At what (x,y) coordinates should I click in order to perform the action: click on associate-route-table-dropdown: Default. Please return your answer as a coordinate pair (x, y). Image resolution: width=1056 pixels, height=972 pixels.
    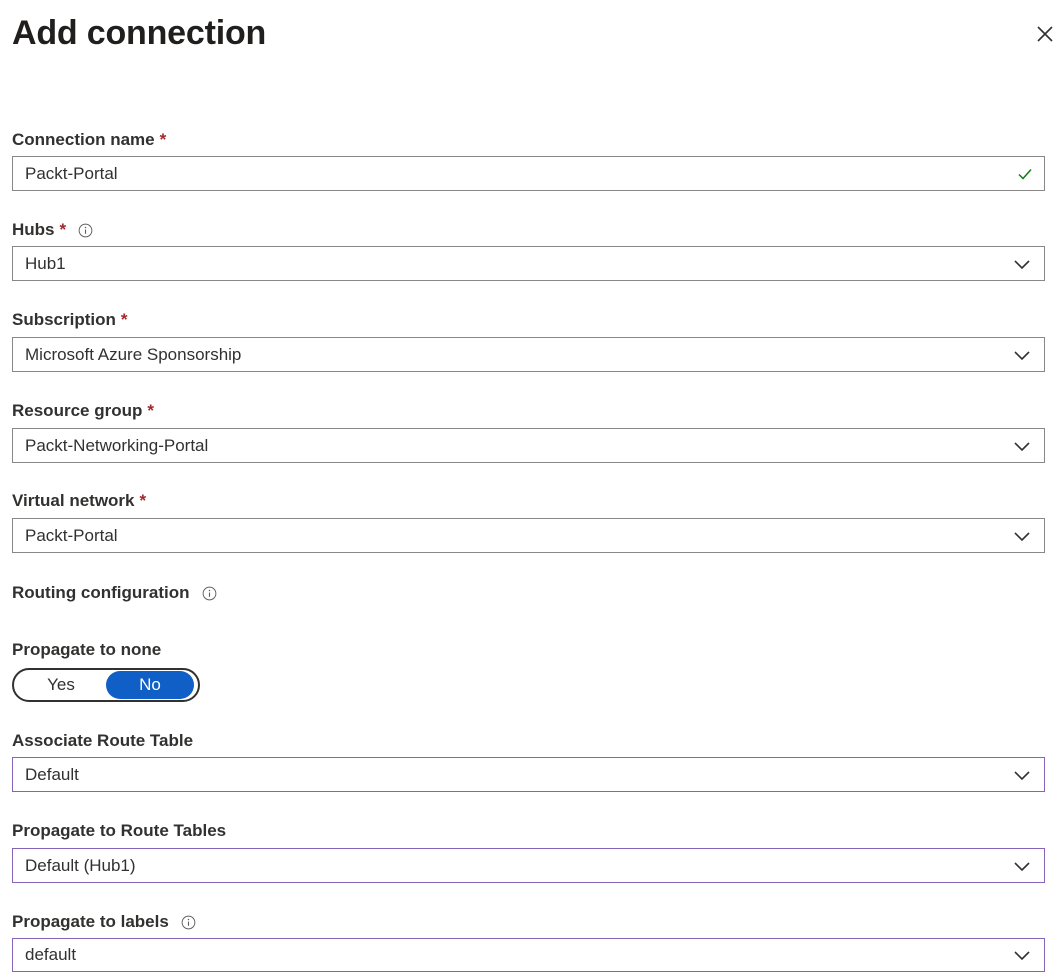
    Looking at the image, I should click on (528, 774).